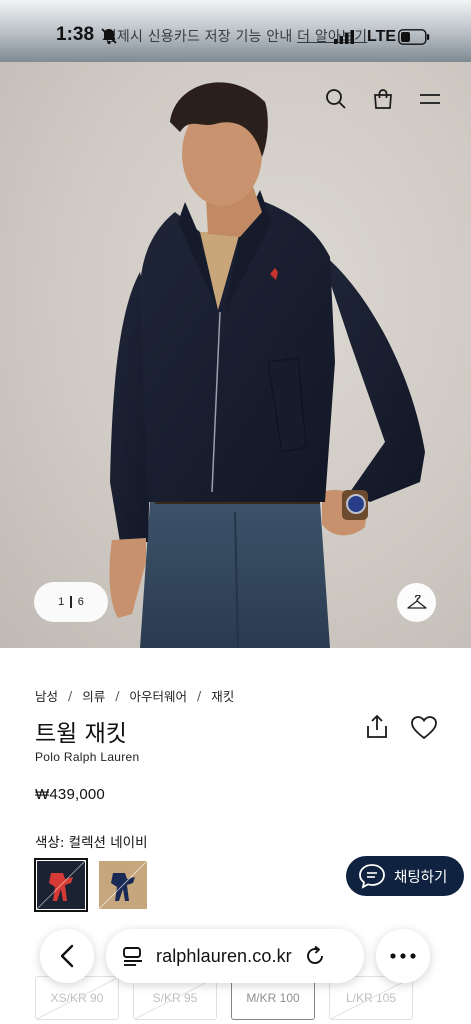 Image resolution: width=471 pixels, height=1024 pixels. Describe the element at coordinates (61, 602) in the screenshot. I see `pager-current: 1` at that location.